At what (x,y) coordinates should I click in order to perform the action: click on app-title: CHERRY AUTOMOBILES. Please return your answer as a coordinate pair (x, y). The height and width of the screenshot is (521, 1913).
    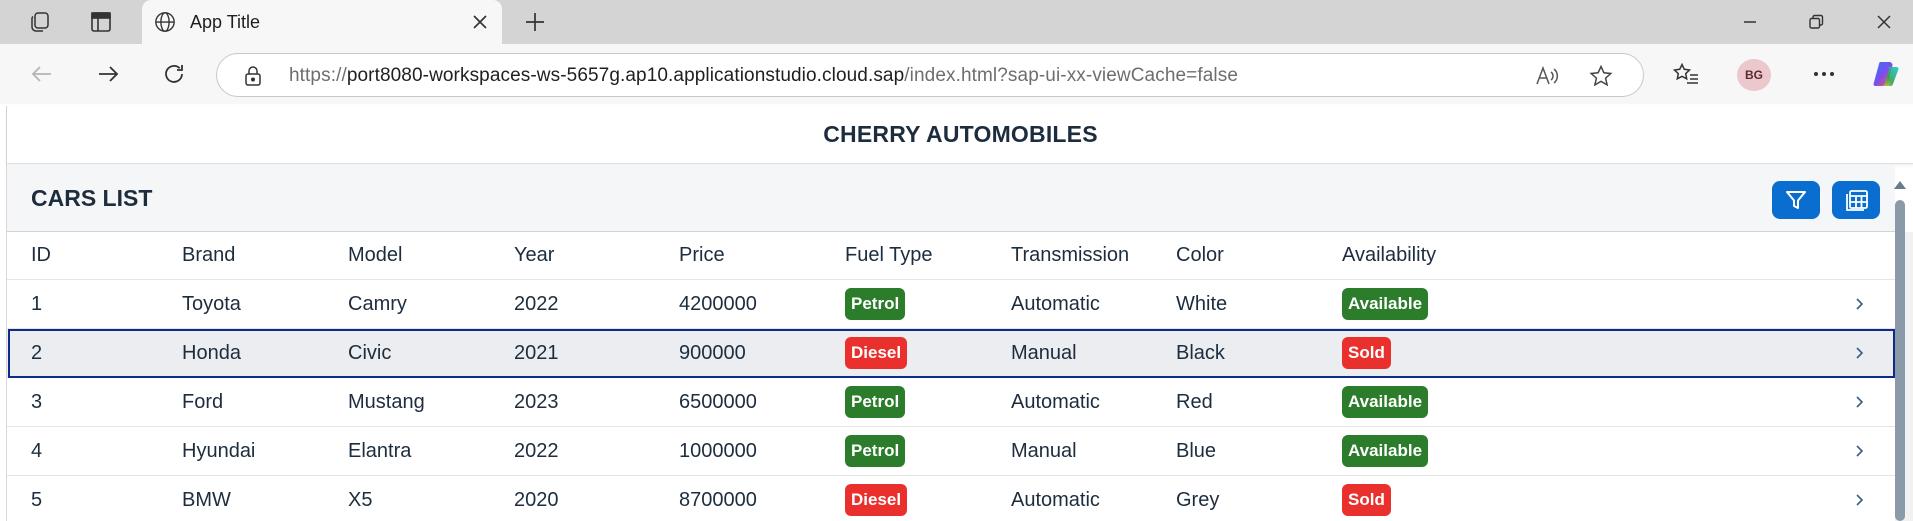
    Looking at the image, I should click on (960, 134).